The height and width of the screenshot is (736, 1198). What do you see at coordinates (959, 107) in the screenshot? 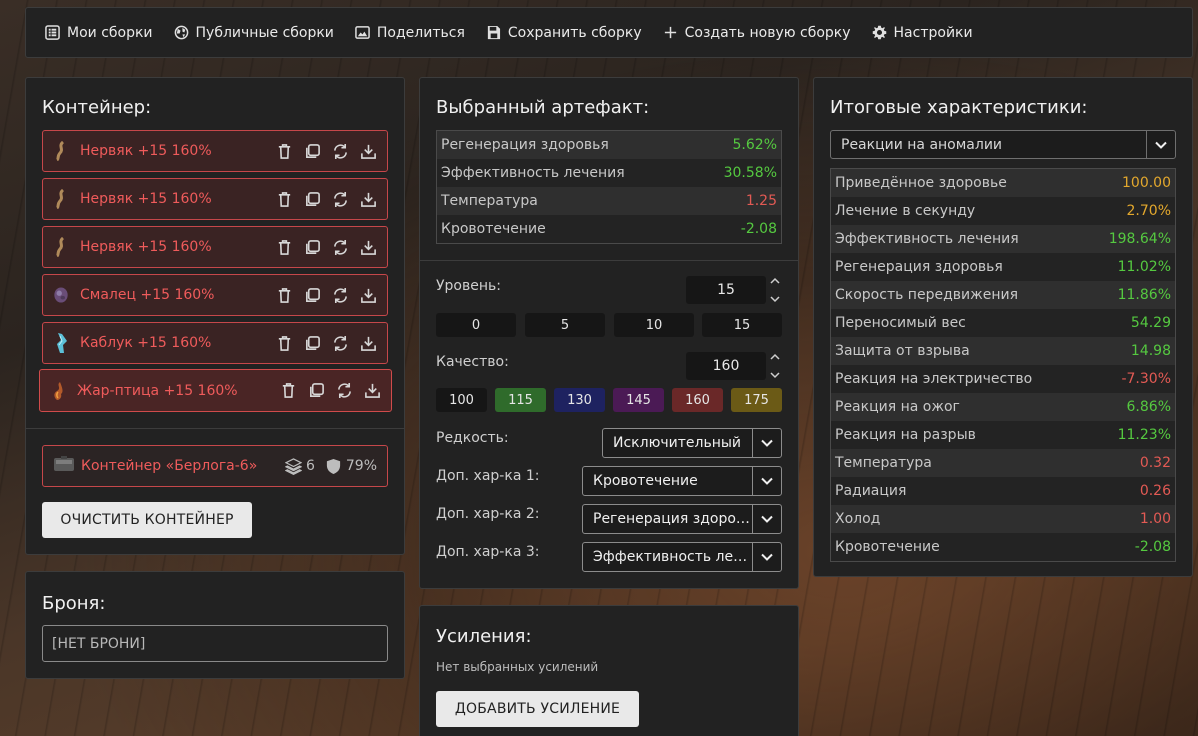
I see `totals-title: Итоговые характеристики:` at bounding box center [959, 107].